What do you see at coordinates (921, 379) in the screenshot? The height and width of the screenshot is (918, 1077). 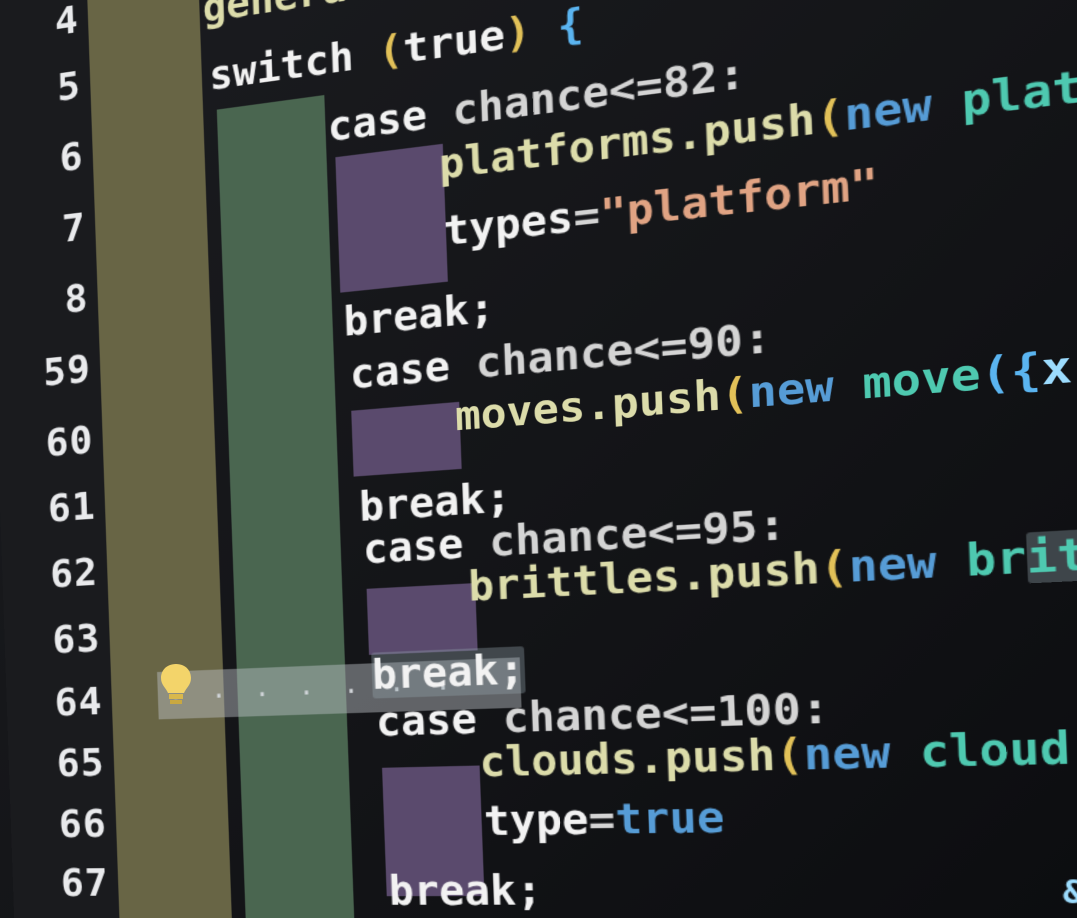 I see `code-token: move` at bounding box center [921, 379].